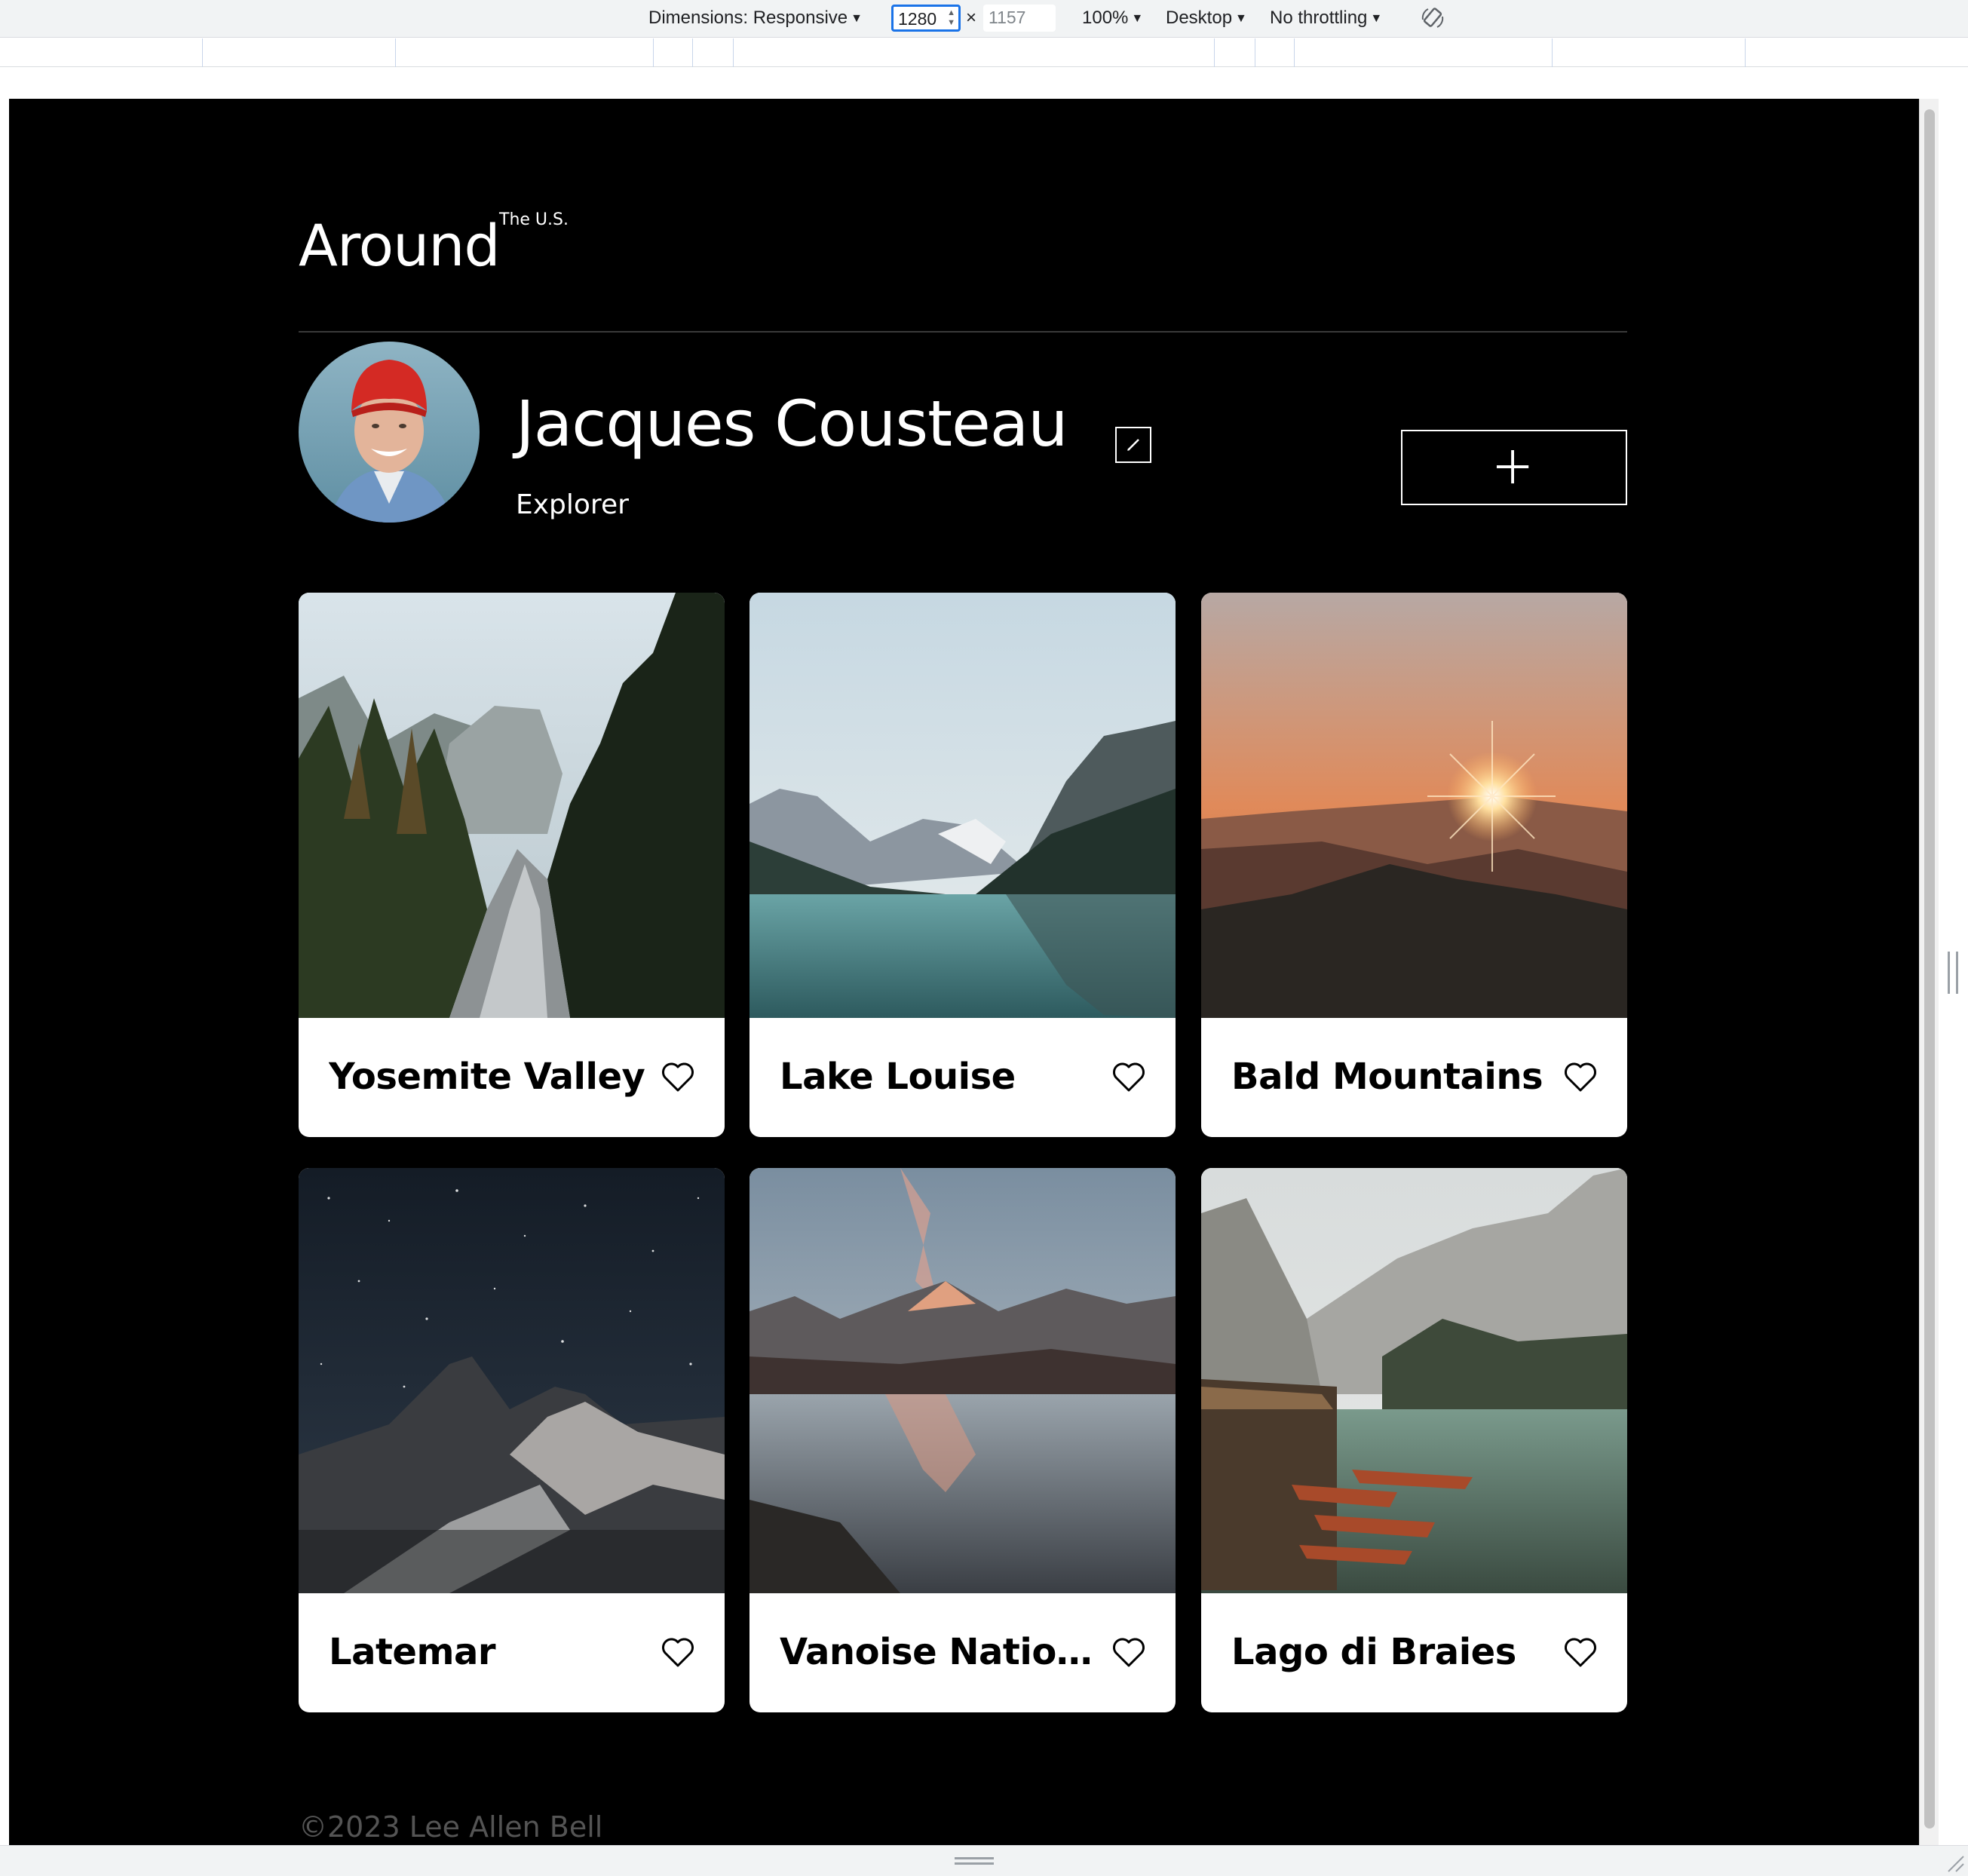 The height and width of the screenshot is (1876, 1968). I want to click on place-card: Bald Mountains, so click(1414, 865).